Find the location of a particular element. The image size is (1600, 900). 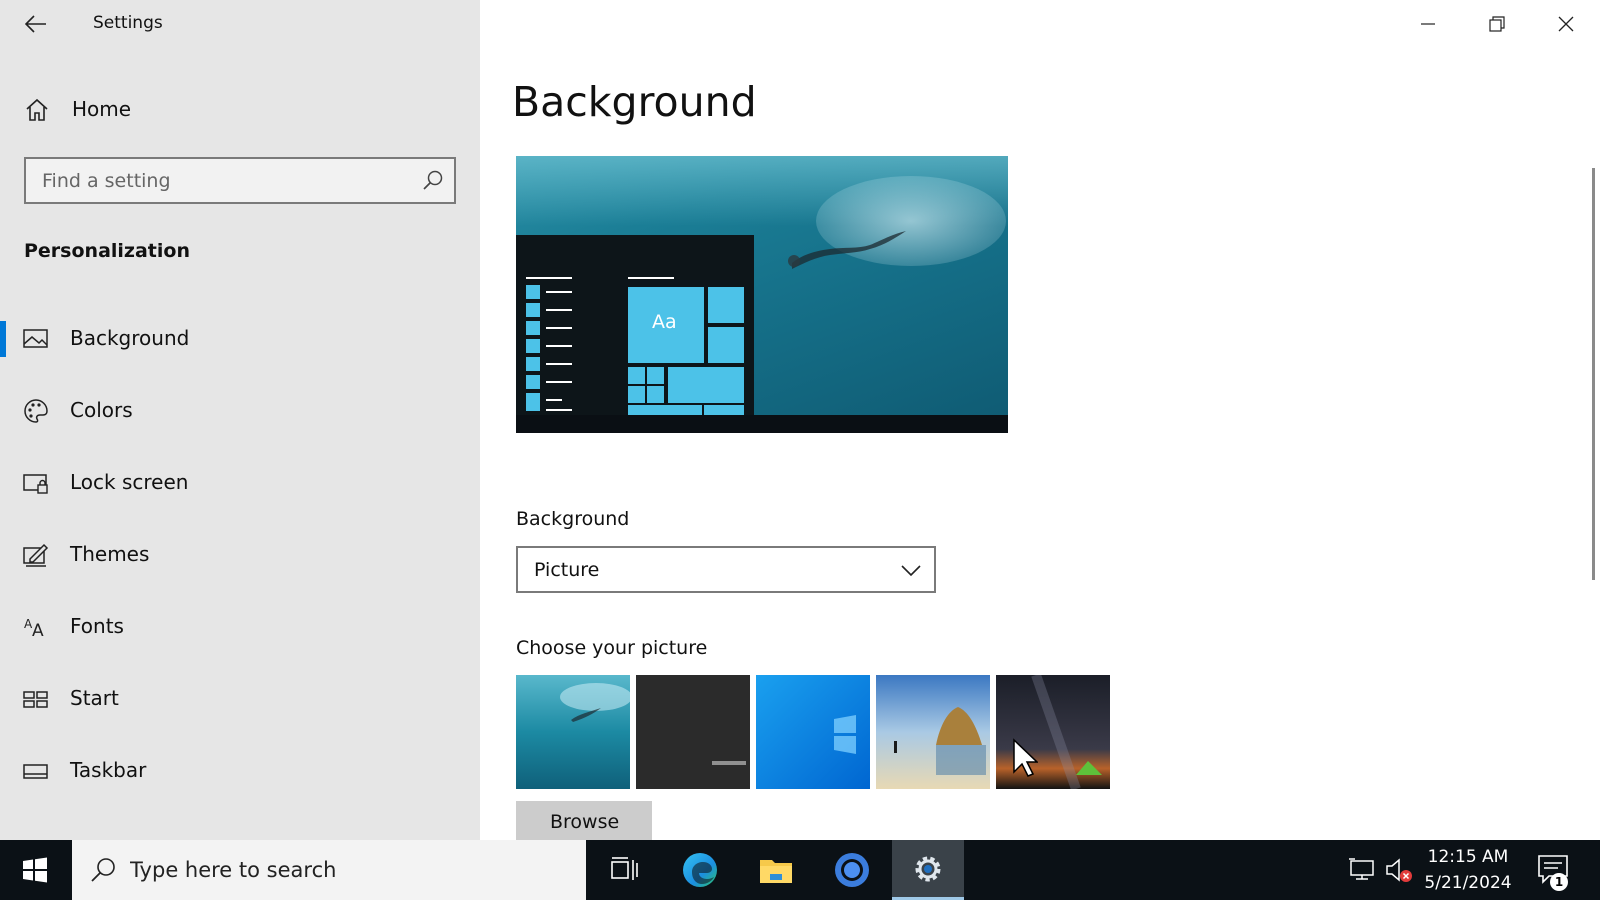

picture-thumbnail-dark is located at coordinates (693, 732).